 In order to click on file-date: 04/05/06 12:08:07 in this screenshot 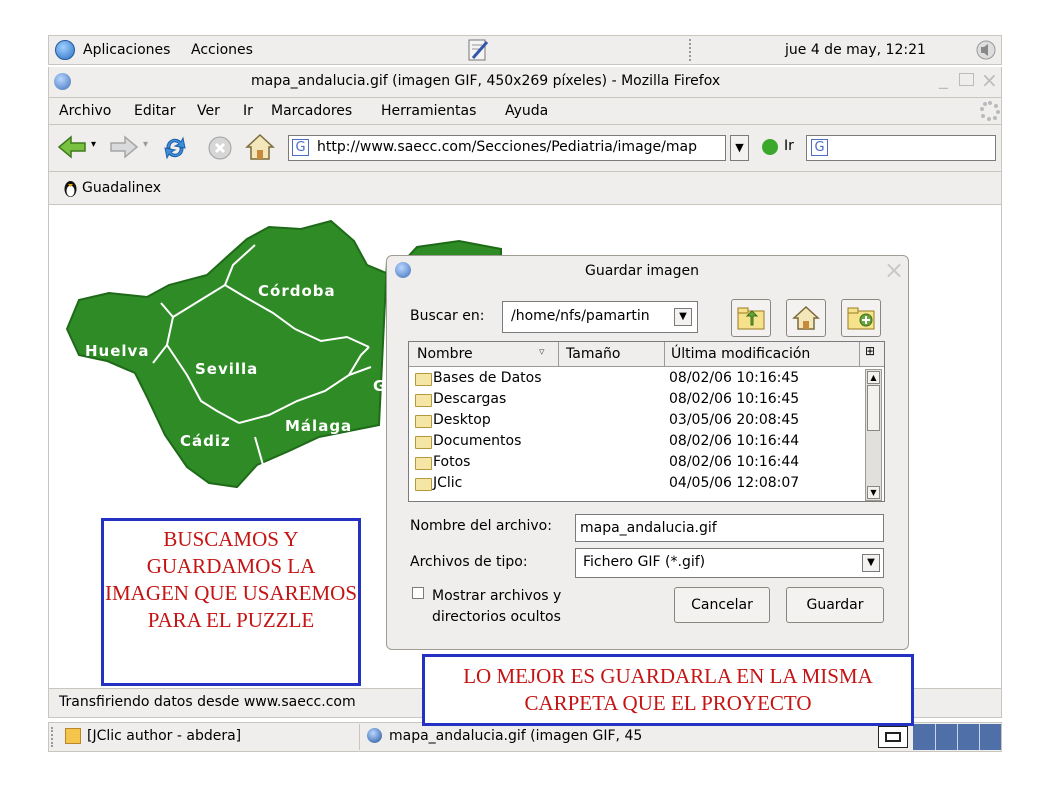, I will do `click(734, 483)`.